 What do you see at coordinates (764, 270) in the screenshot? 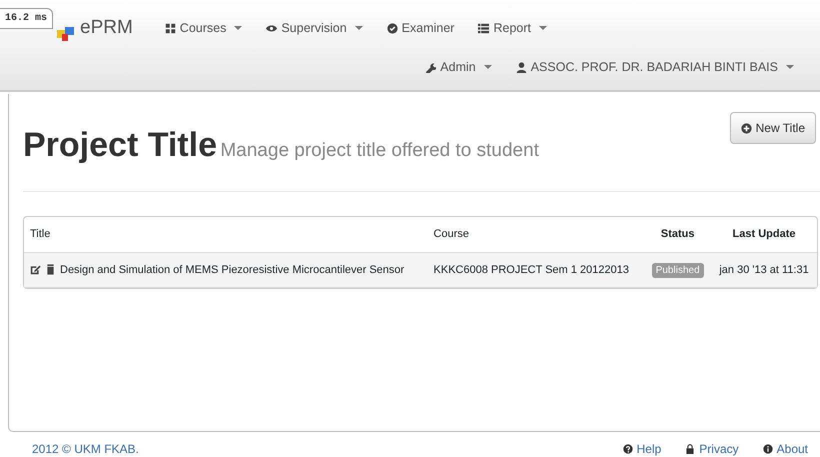
I see `table-cell: jan 30 '13 at 11:31` at bounding box center [764, 270].